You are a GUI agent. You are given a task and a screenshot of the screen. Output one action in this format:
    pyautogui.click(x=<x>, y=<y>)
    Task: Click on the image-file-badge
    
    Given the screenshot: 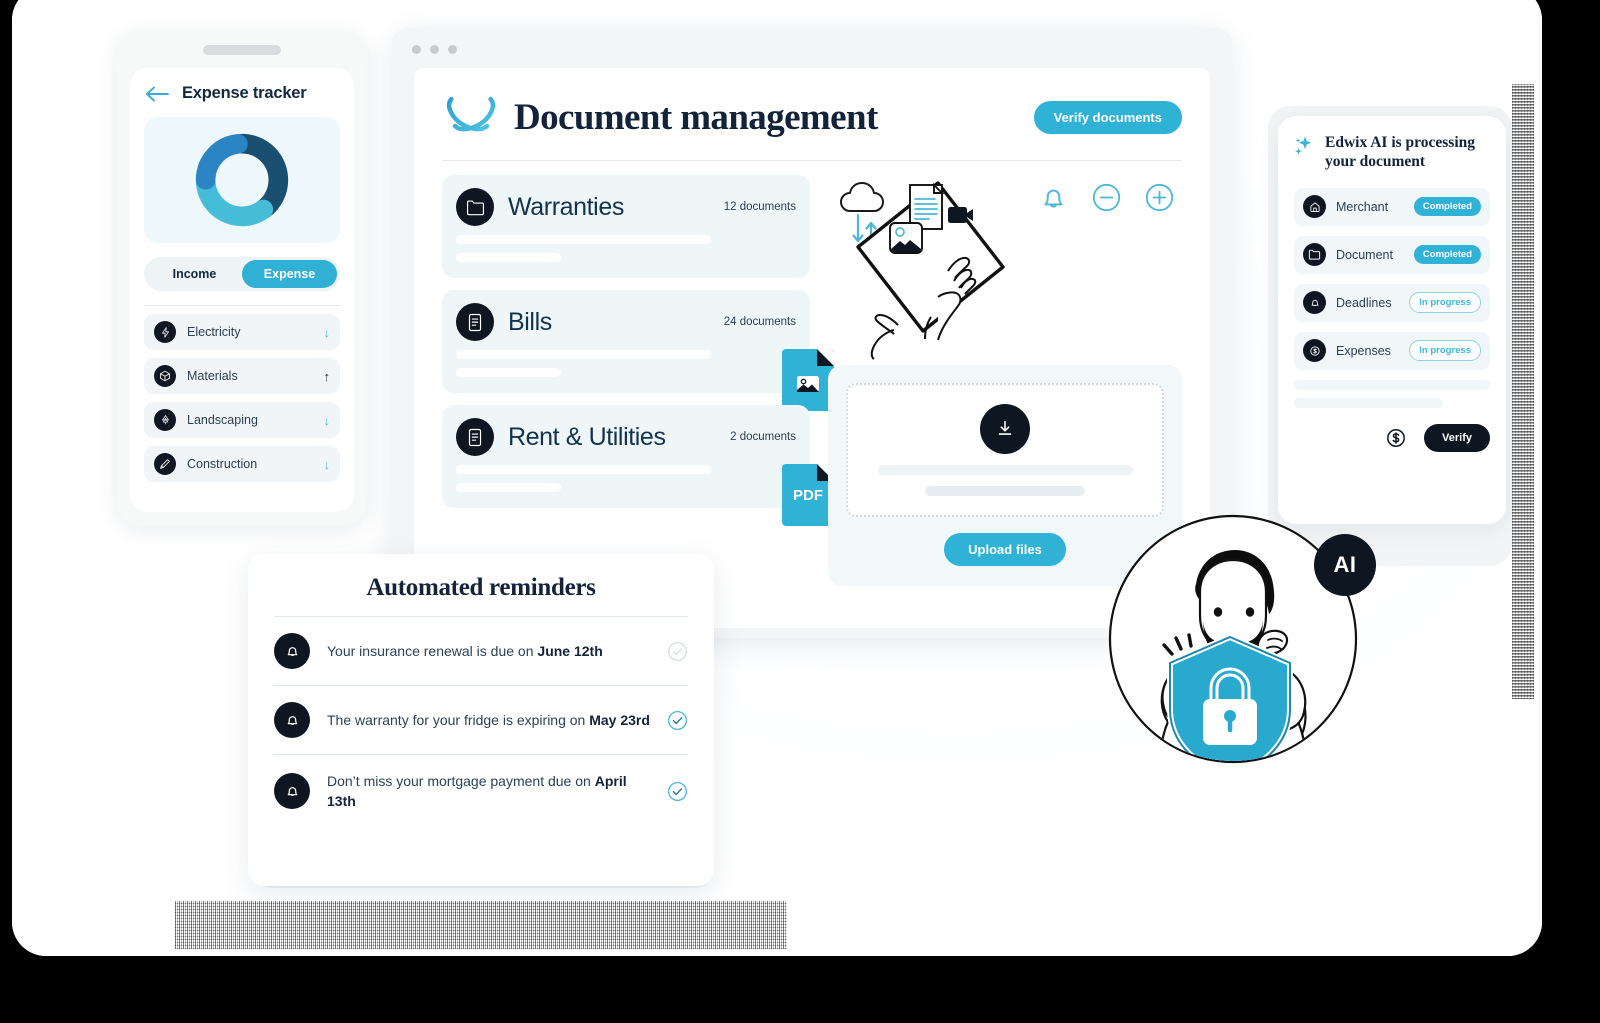 What is the action you would take?
    pyautogui.click(x=808, y=380)
    